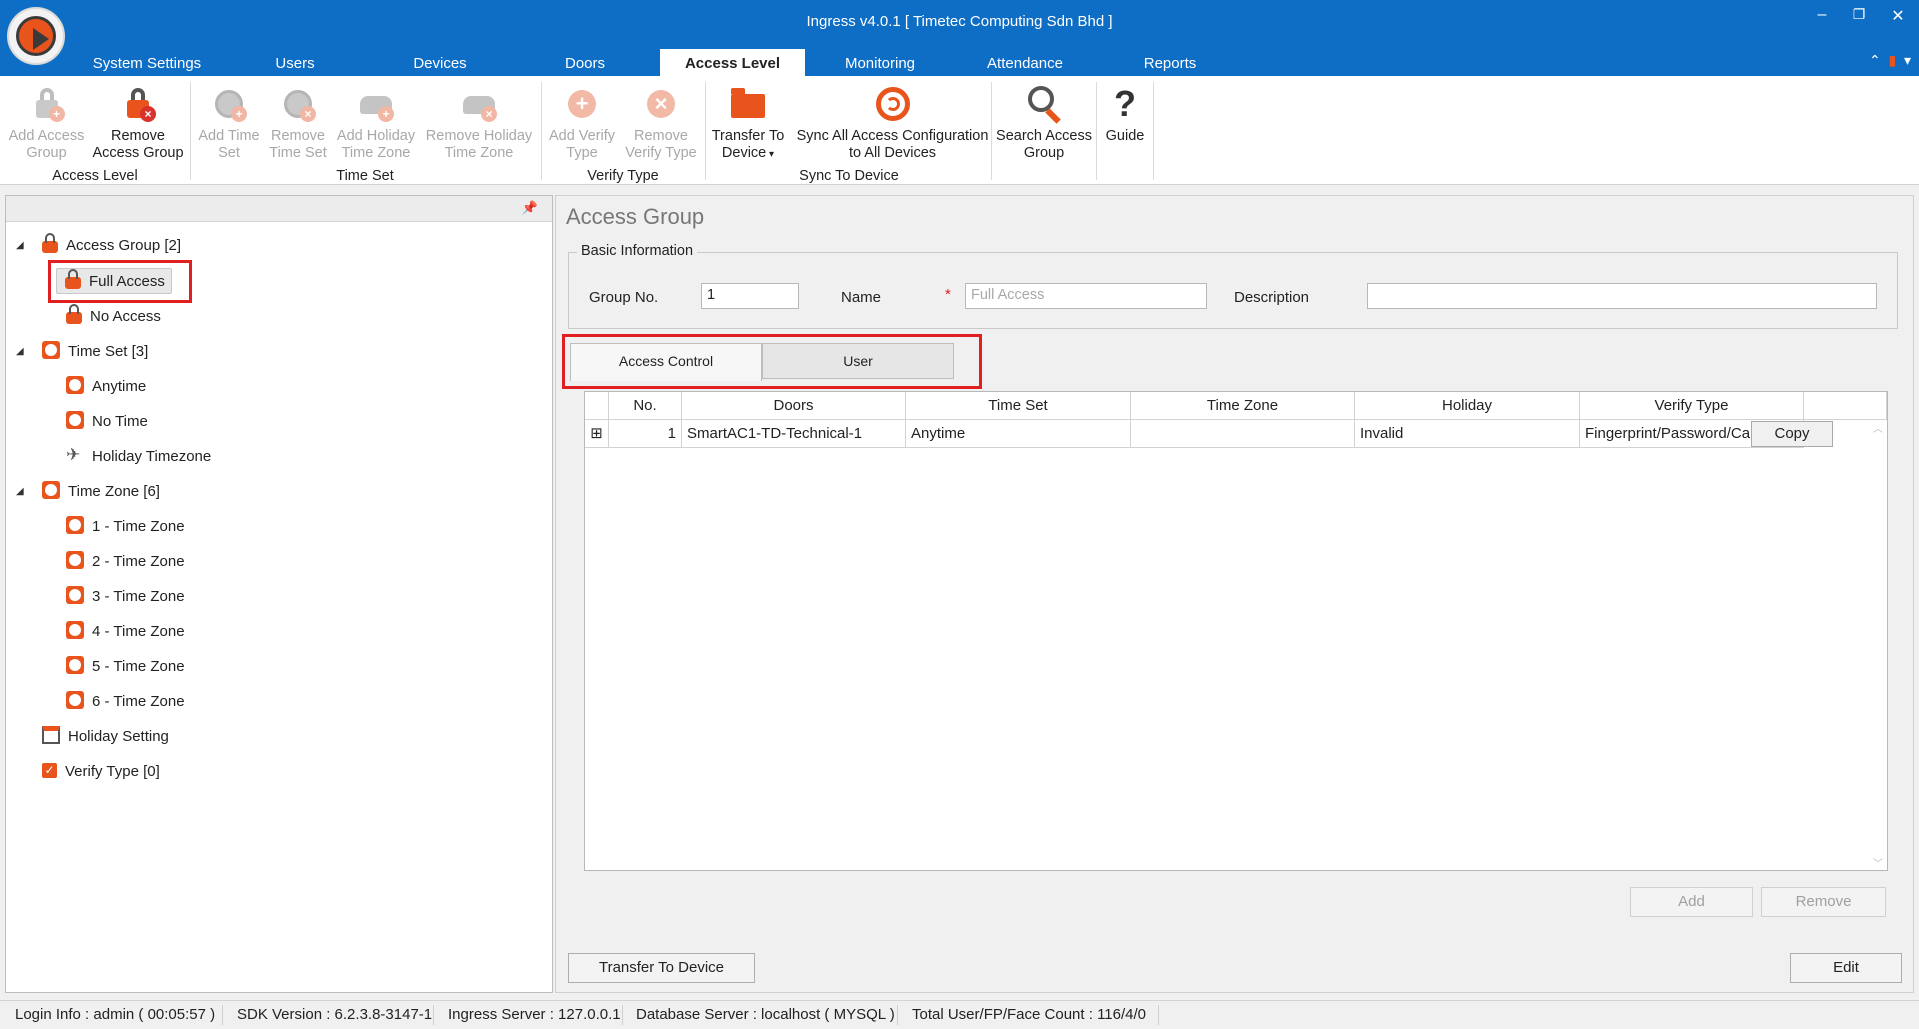 This screenshot has height=1029, width=1919. What do you see at coordinates (1691, 902) in the screenshot?
I see `add-button: Add` at bounding box center [1691, 902].